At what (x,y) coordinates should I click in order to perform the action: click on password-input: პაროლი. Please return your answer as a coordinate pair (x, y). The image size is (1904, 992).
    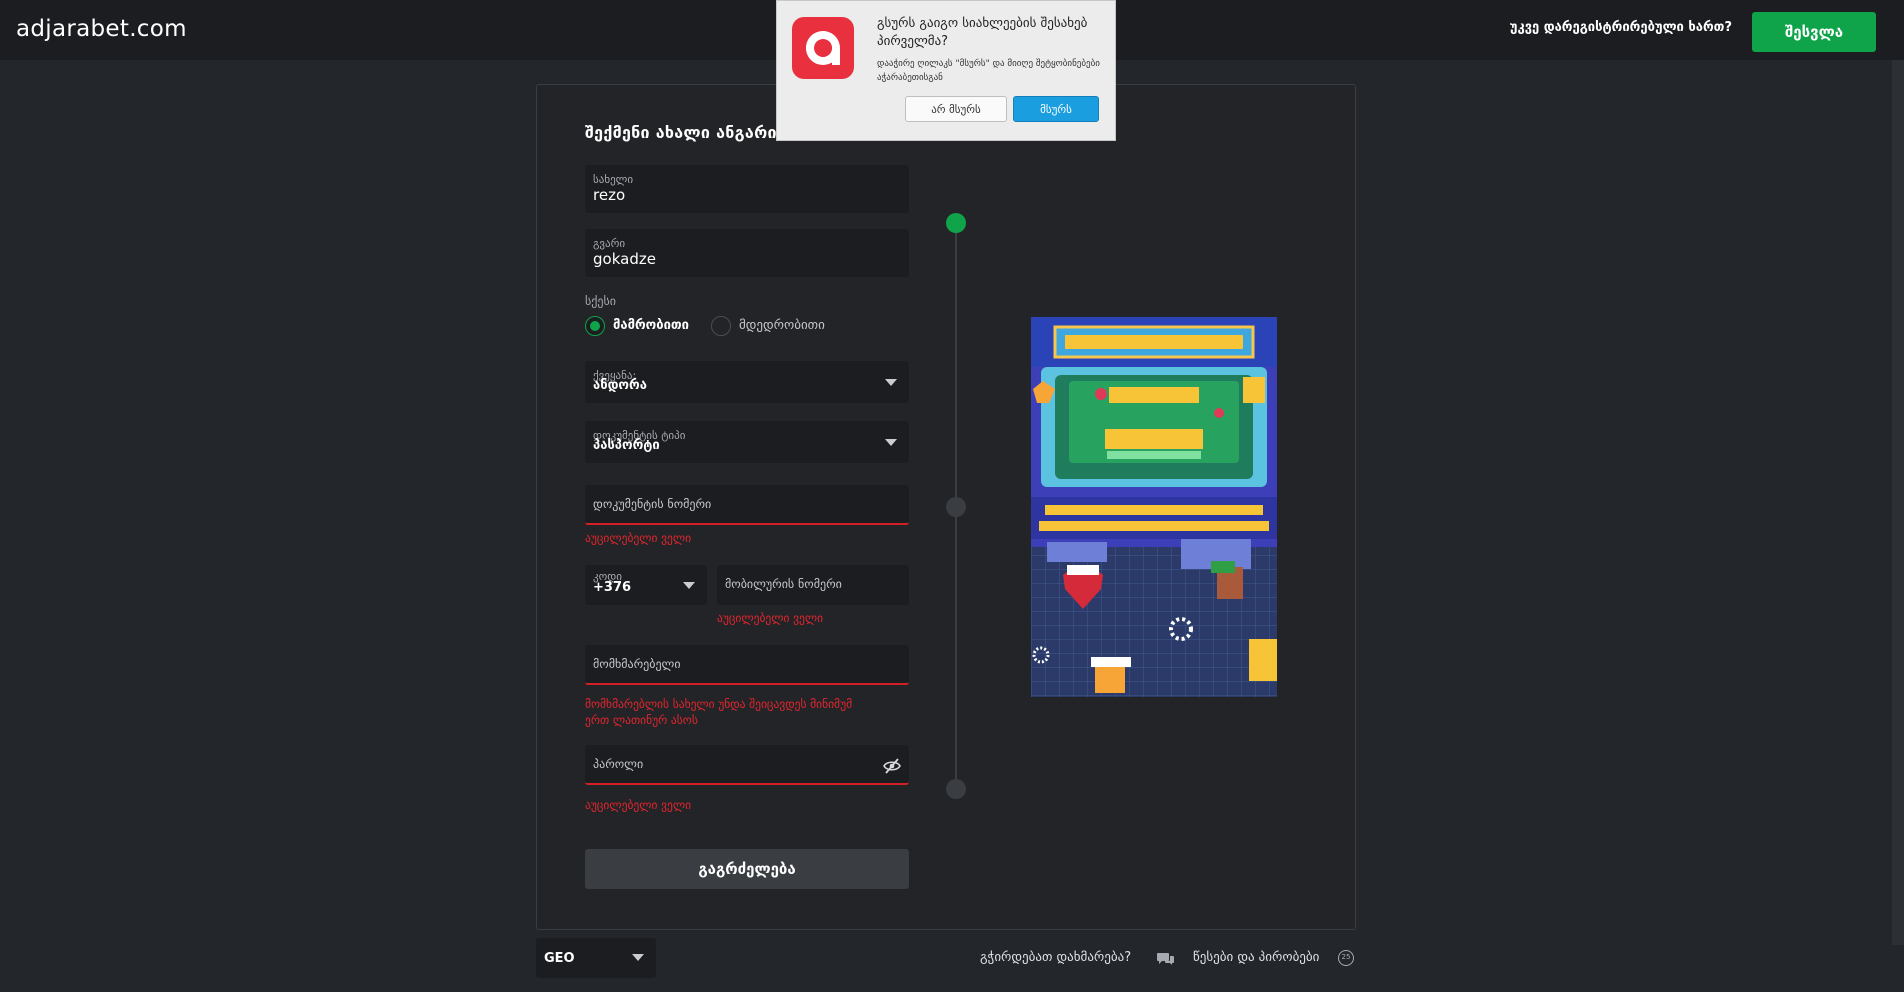
    Looking at the image, I should click on (747, 765).